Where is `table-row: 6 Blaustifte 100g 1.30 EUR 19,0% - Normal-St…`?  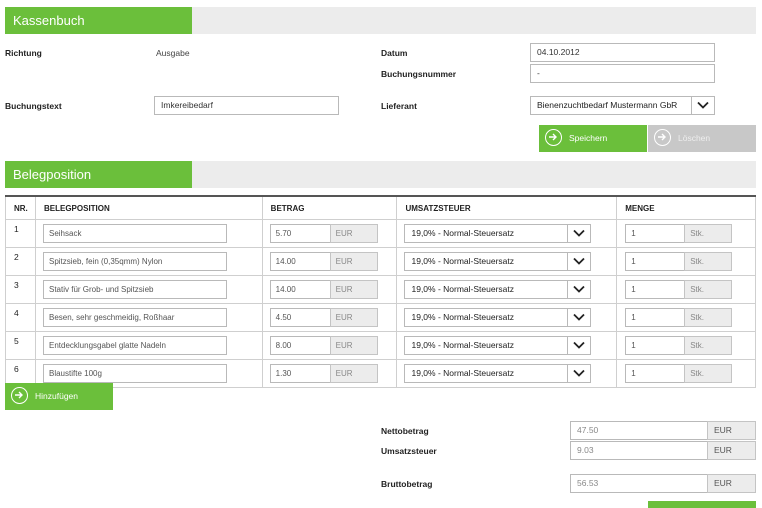
table-row: 6 Blaustifte 100g 1.30 EUR 19,0% - Normal-St… is located at coordinates (380, 373).